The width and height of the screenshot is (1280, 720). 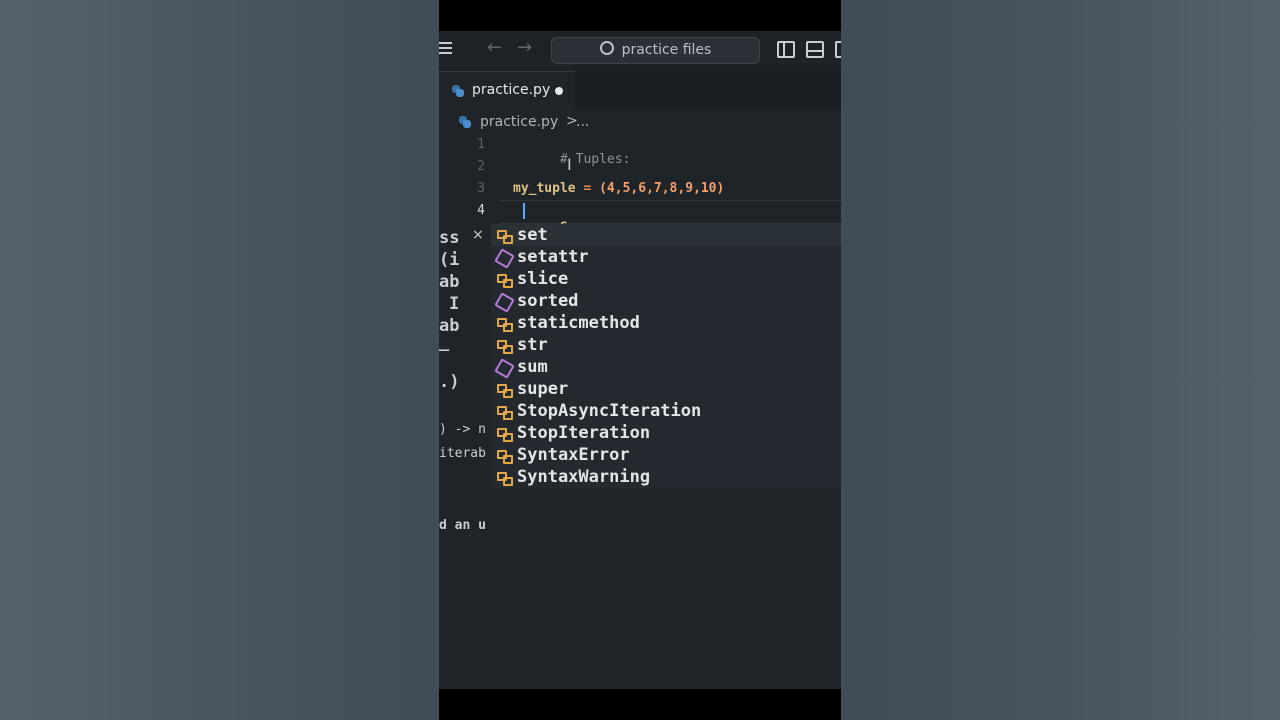 What do you see at coordinates (449, 282) in the screenshot?
I see `hover-text: ab` at bounding box center [449, 282].